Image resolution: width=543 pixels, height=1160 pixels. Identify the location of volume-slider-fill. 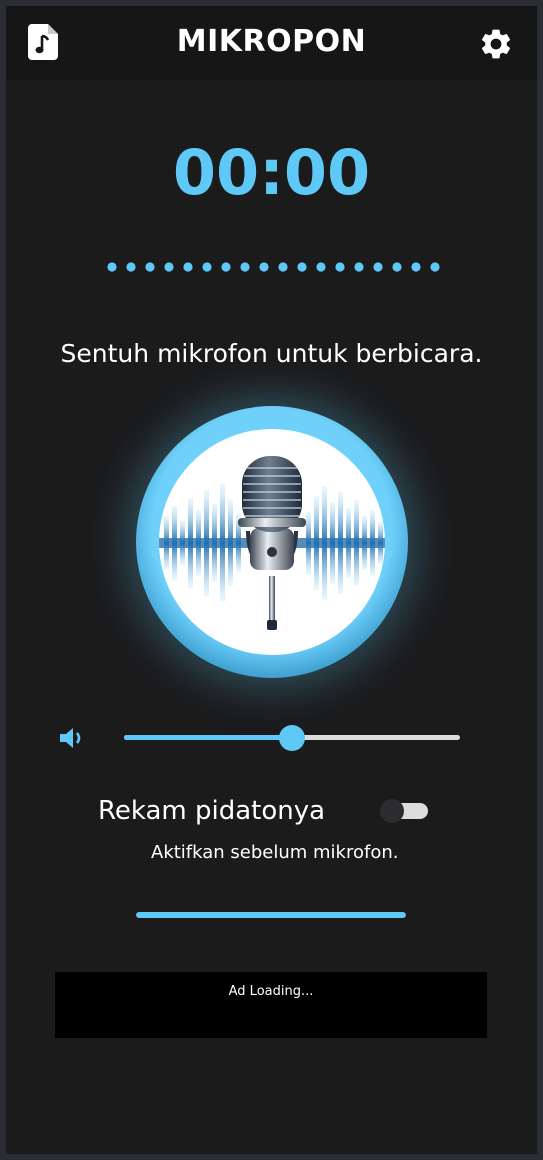
(208, 737).